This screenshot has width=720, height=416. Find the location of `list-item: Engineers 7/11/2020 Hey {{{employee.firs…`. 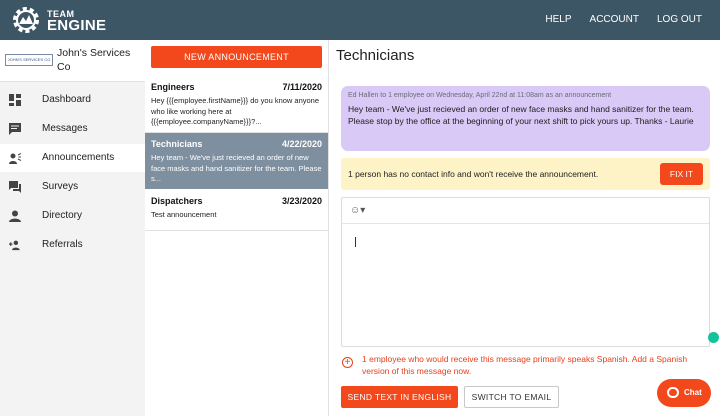

list-item: Engineers 7/11/2020 Hey {{{employee.firs… is located at coordinates (236, 102).